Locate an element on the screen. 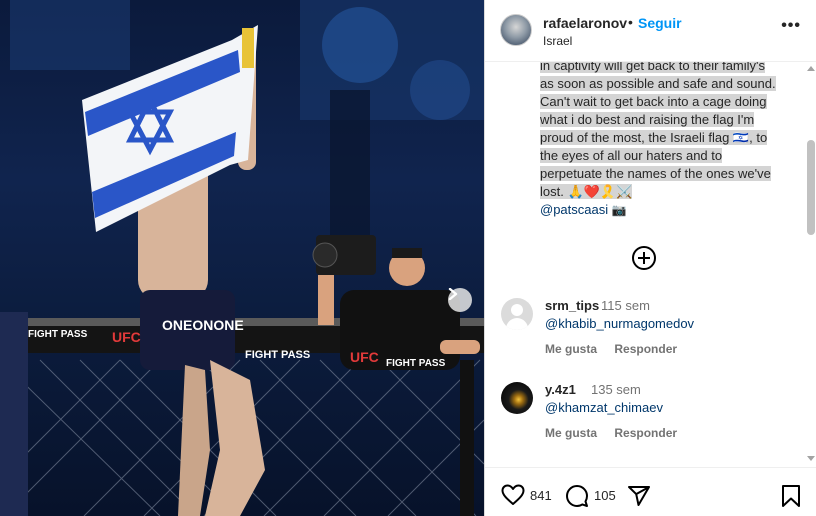  bookmark-icon is located at coordinates (791, 496).